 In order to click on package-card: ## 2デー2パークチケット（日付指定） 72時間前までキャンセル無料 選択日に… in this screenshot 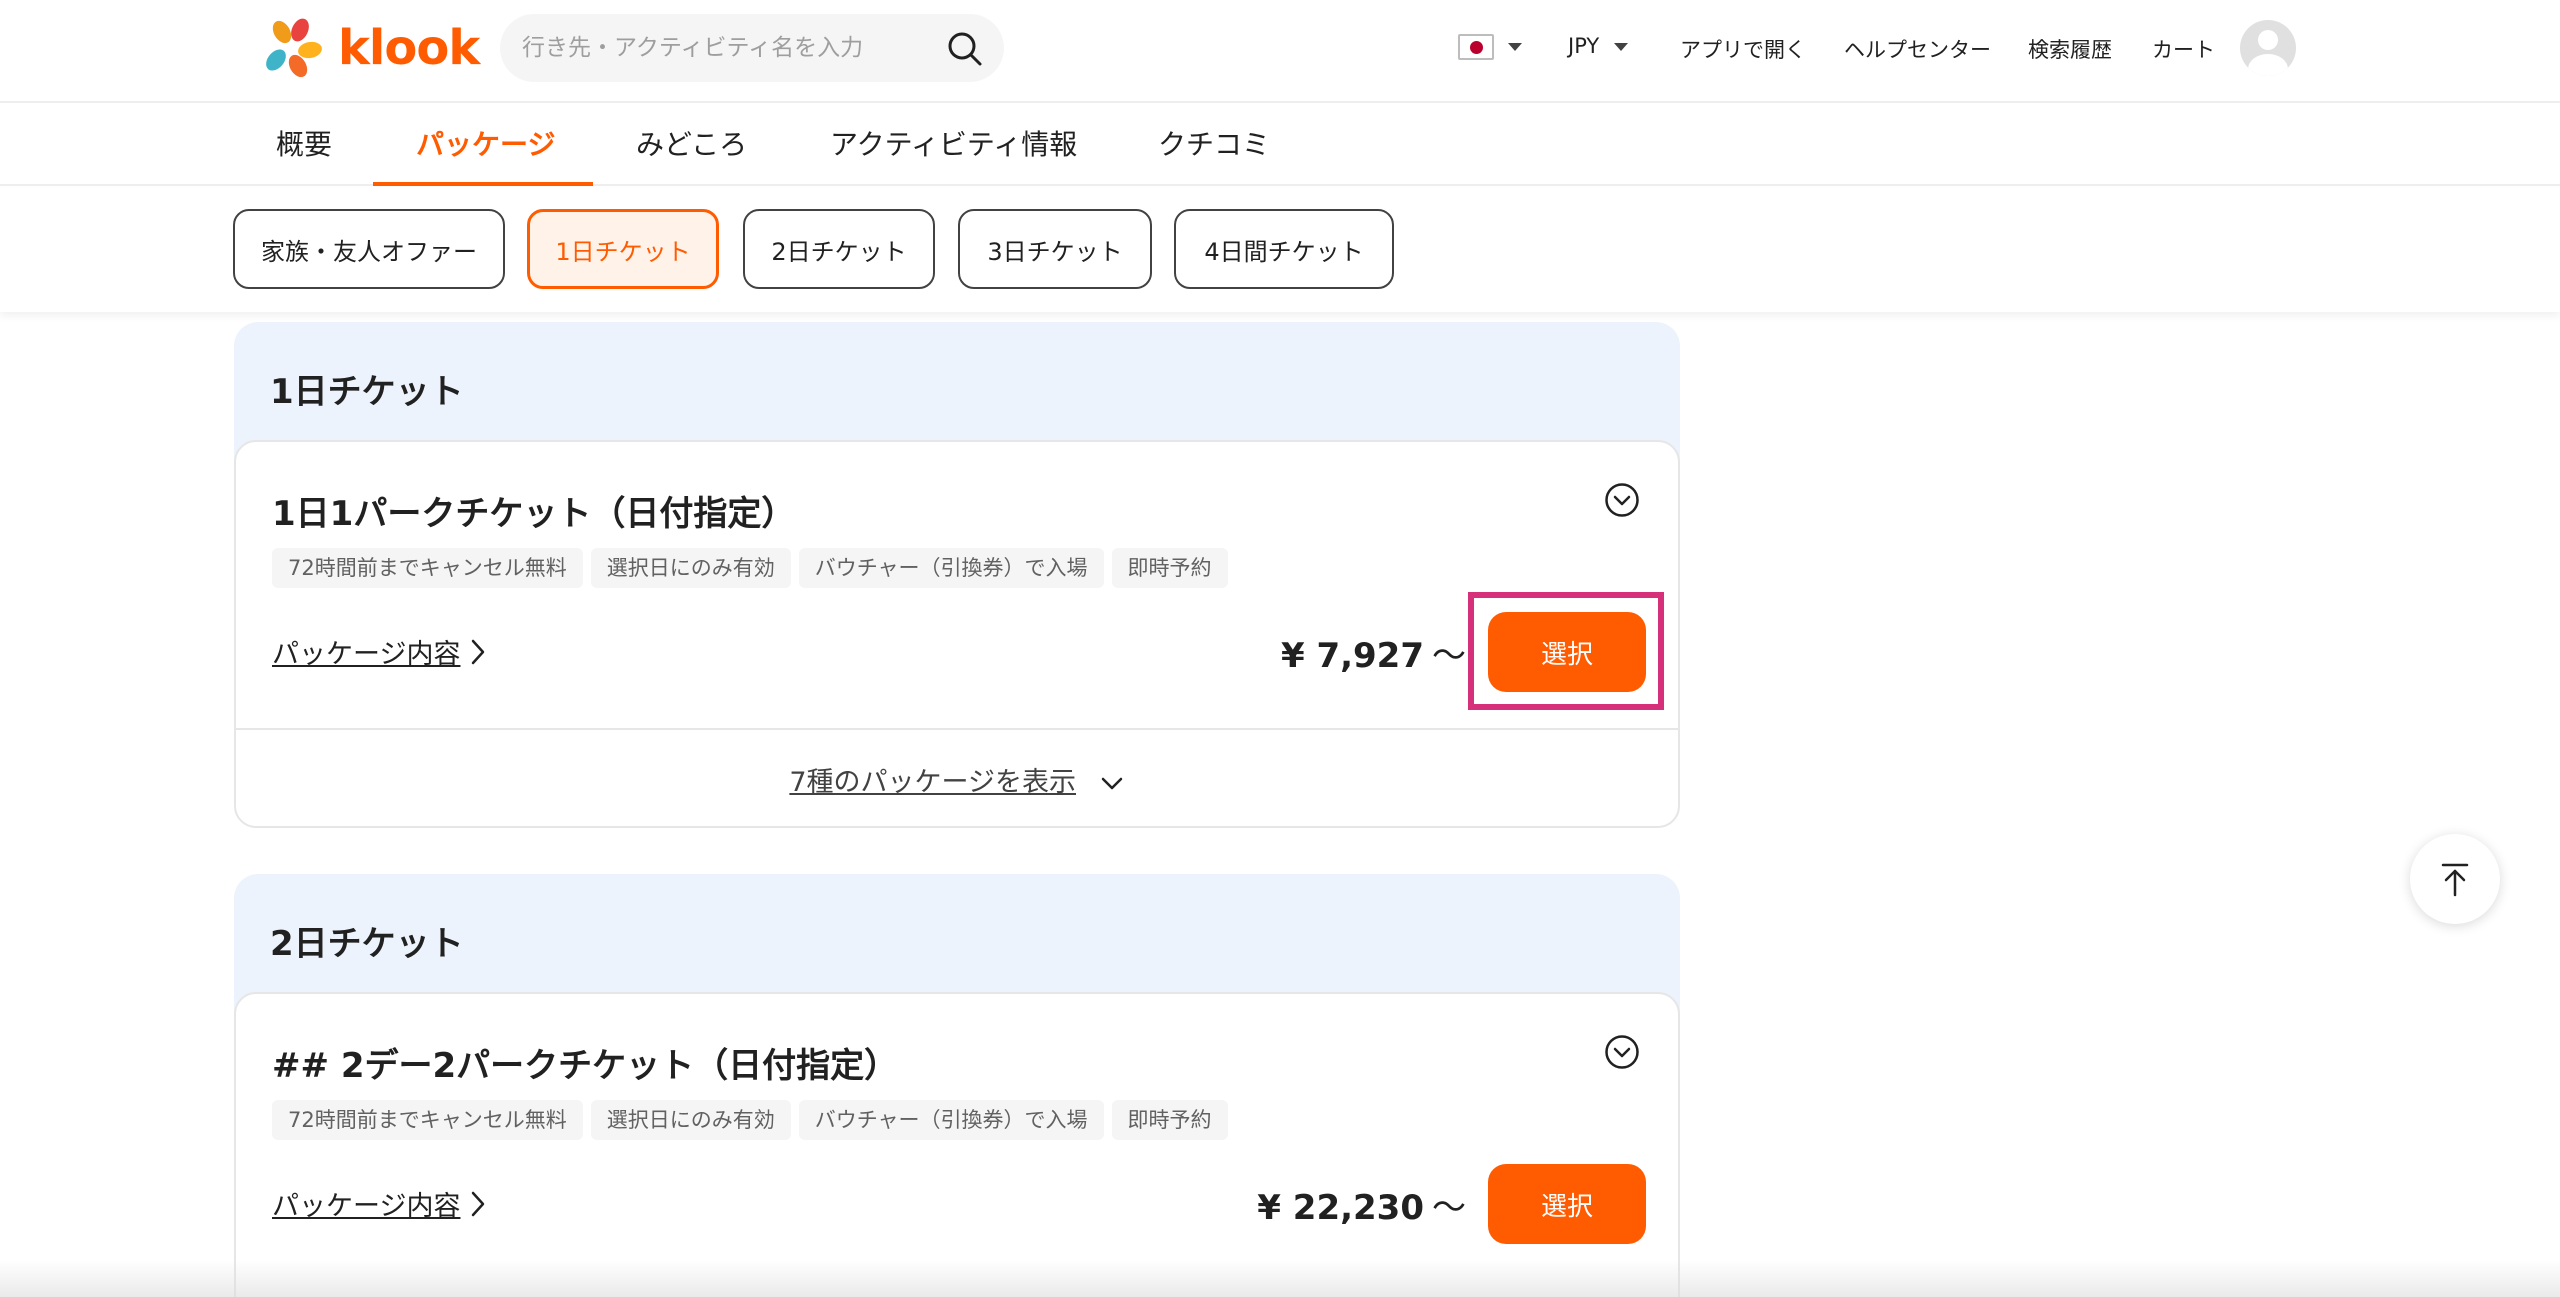, I will do `click(957, 1144)`.